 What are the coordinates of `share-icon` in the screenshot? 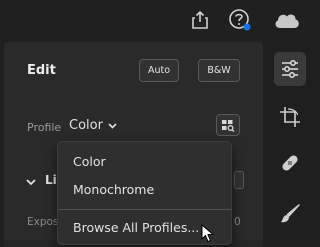 It's located at (200, 20).